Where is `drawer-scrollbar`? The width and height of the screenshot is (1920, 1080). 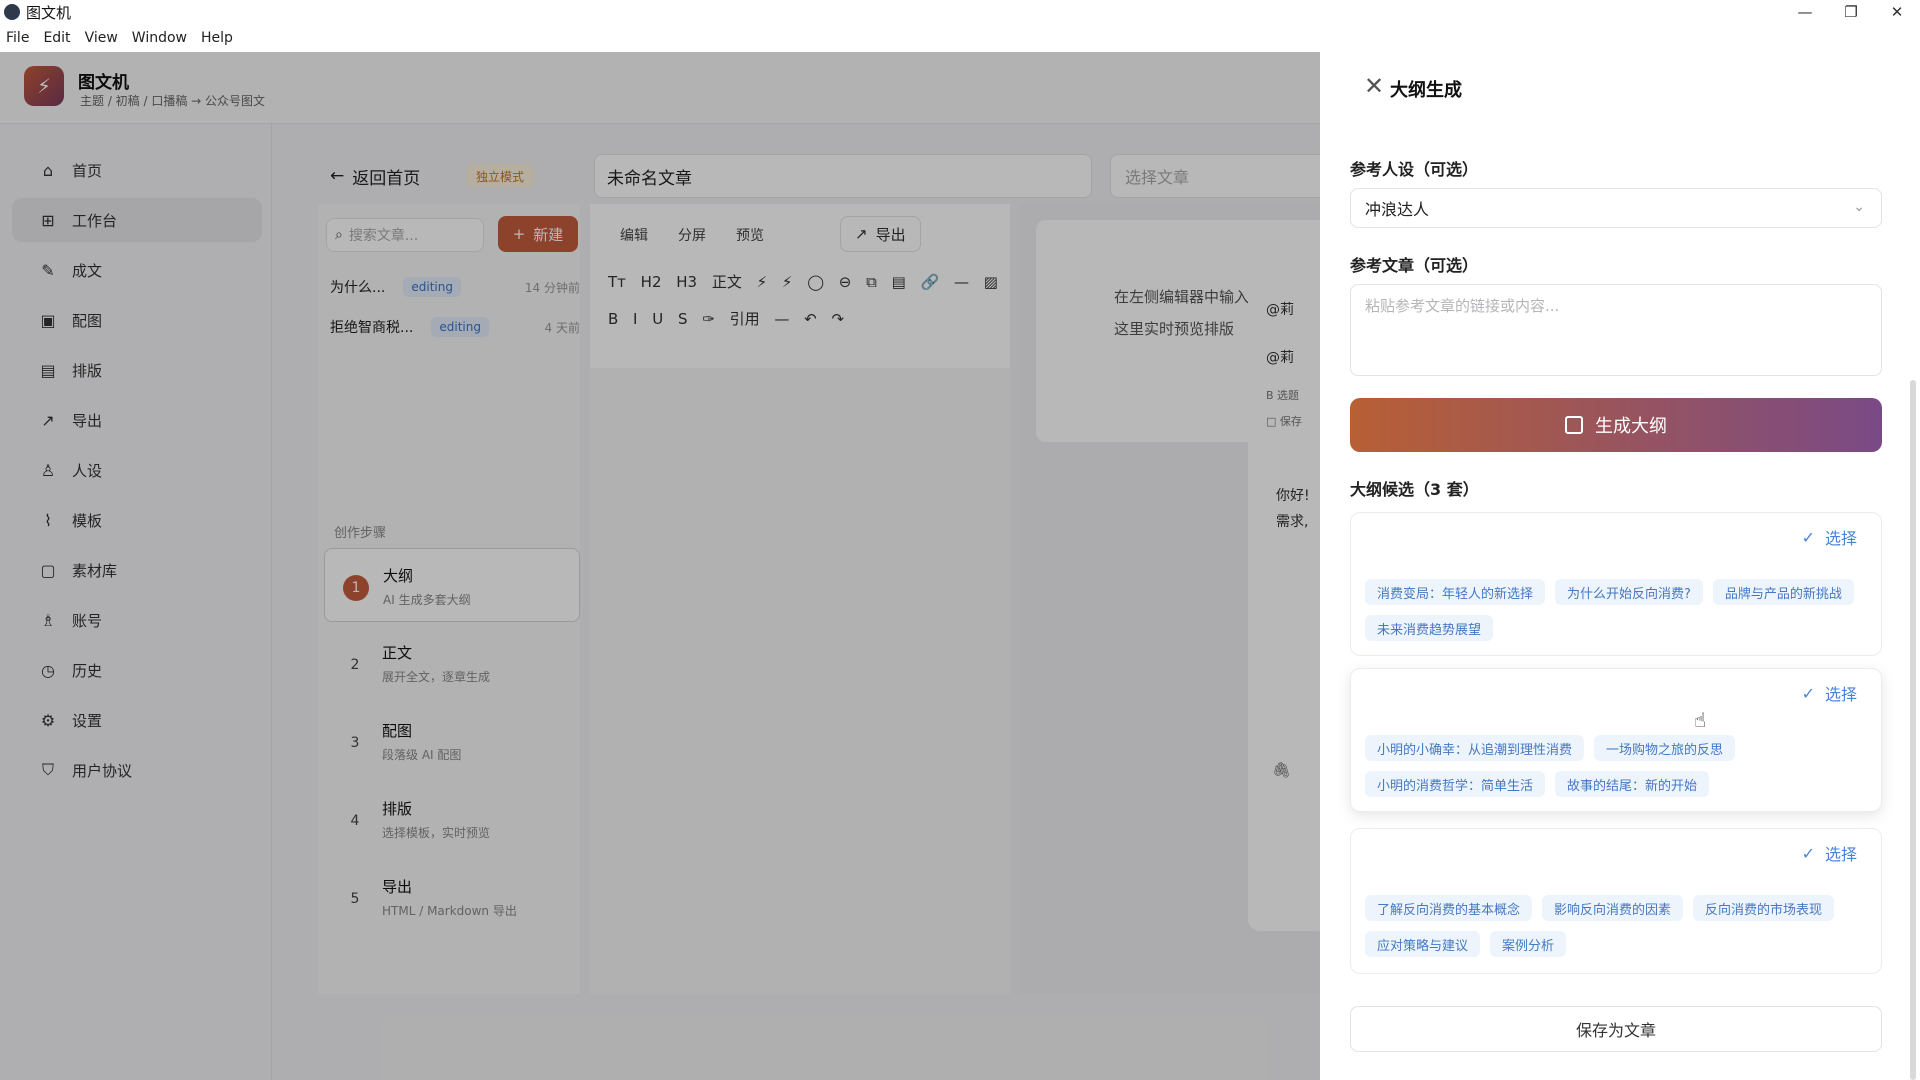 drawer-scrollbar is located at coordinates (1913, 730).